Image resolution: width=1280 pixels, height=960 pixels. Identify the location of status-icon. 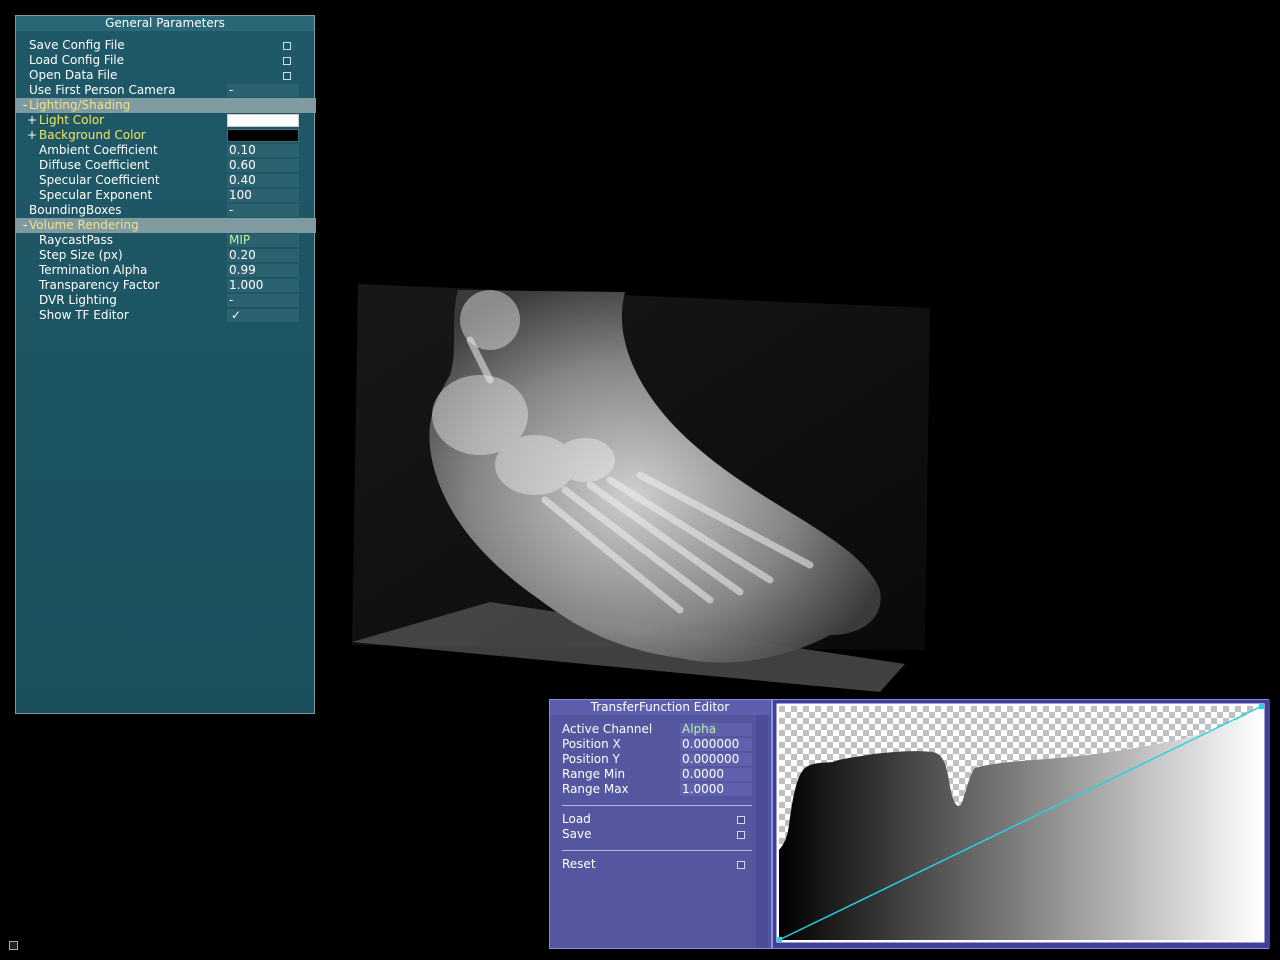
(13, 945).